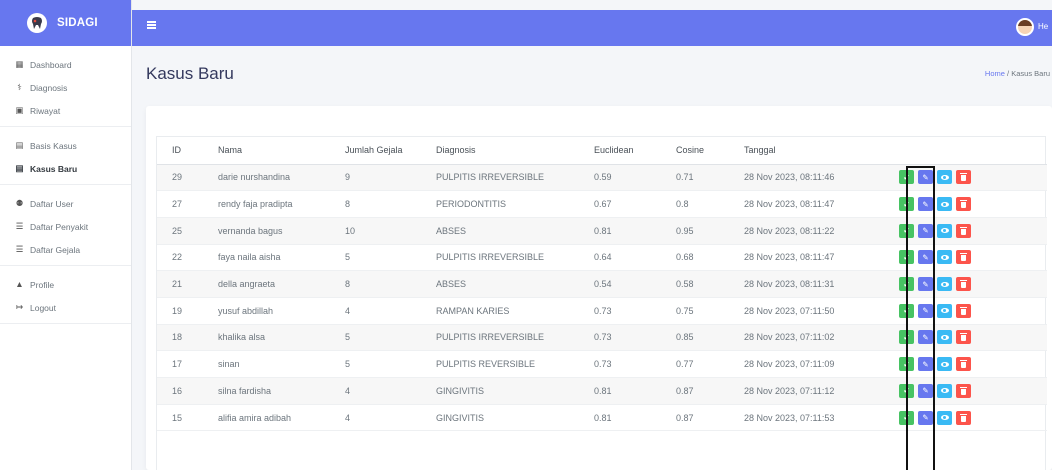 This screenshot has height=470, width=1052. I want to click on column-header-actions, so click(965, 151).